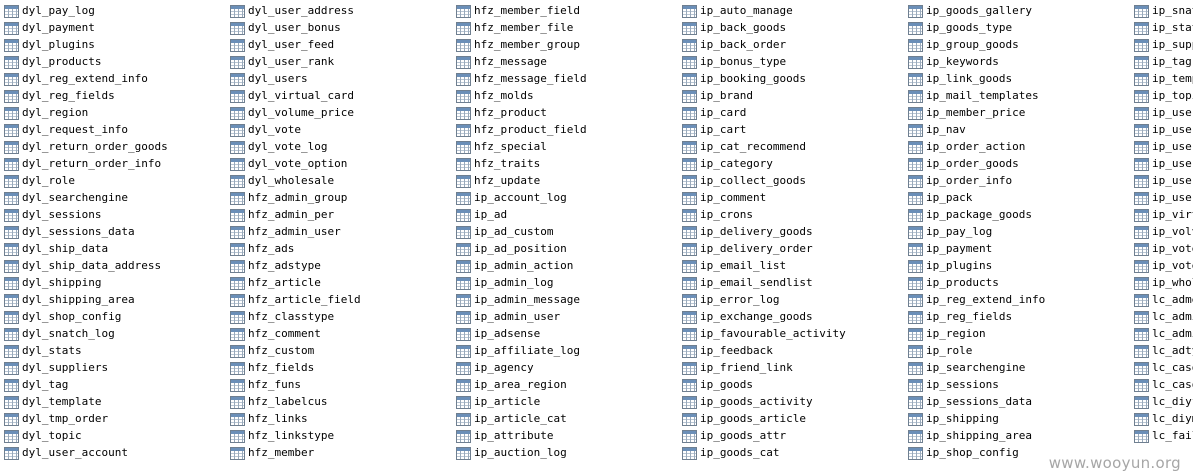 The image size is (1193, 476). Describe the element at coordinates (970, 436) in the screenshot. I see `table-list-item: ip_shipping_area` at that location.